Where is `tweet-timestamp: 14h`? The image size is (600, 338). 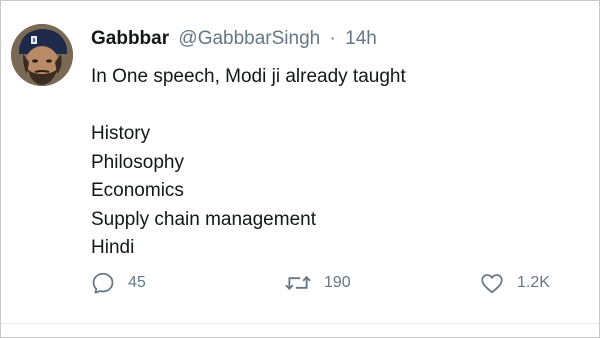
tweet-timestamp: 14h is located at coordinates (361, 38).